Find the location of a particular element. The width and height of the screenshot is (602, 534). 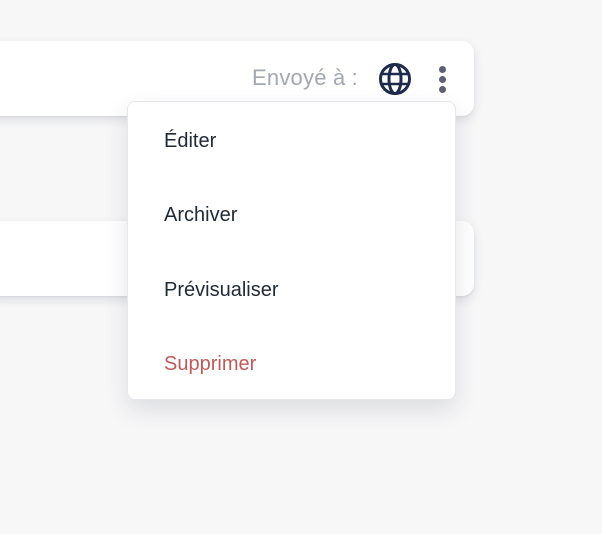

menu-item-archive: Archiver is located at coordinates (291, 215).